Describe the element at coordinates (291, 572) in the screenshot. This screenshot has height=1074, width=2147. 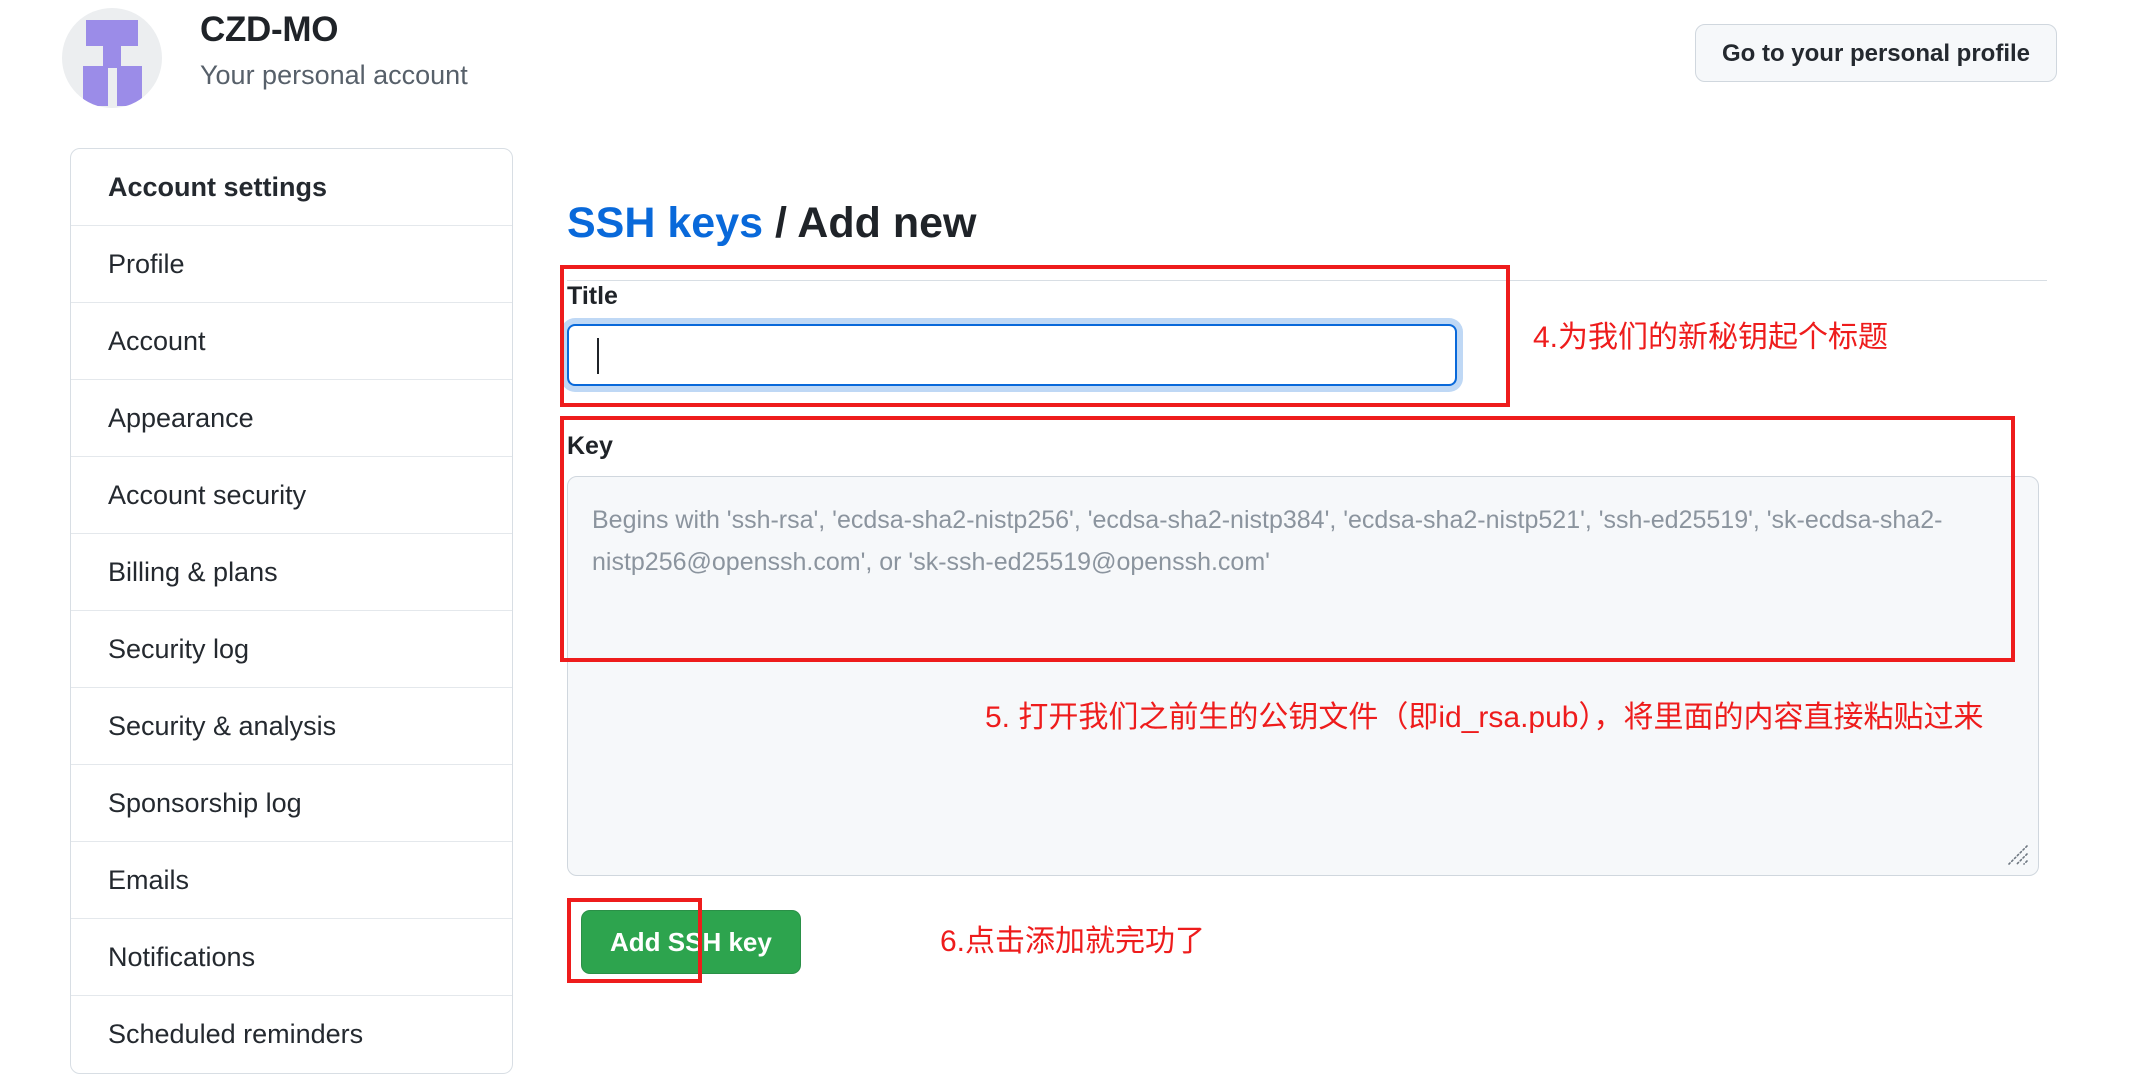
I see `sidebar-item-billing-plans: Billing & plans` at that location.